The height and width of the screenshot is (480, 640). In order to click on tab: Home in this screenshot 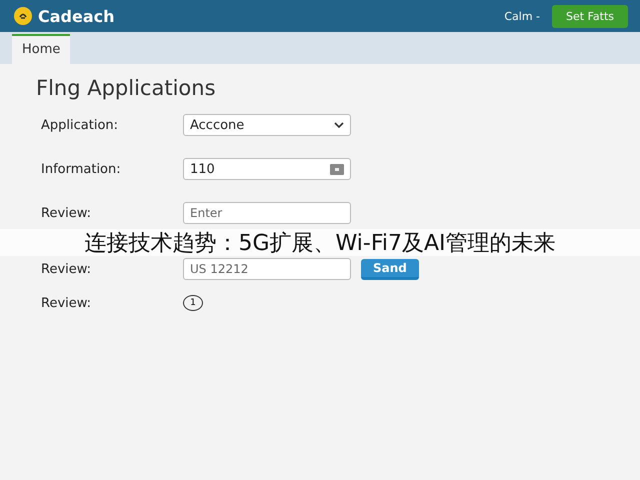, I will do `click(41, 49)`.